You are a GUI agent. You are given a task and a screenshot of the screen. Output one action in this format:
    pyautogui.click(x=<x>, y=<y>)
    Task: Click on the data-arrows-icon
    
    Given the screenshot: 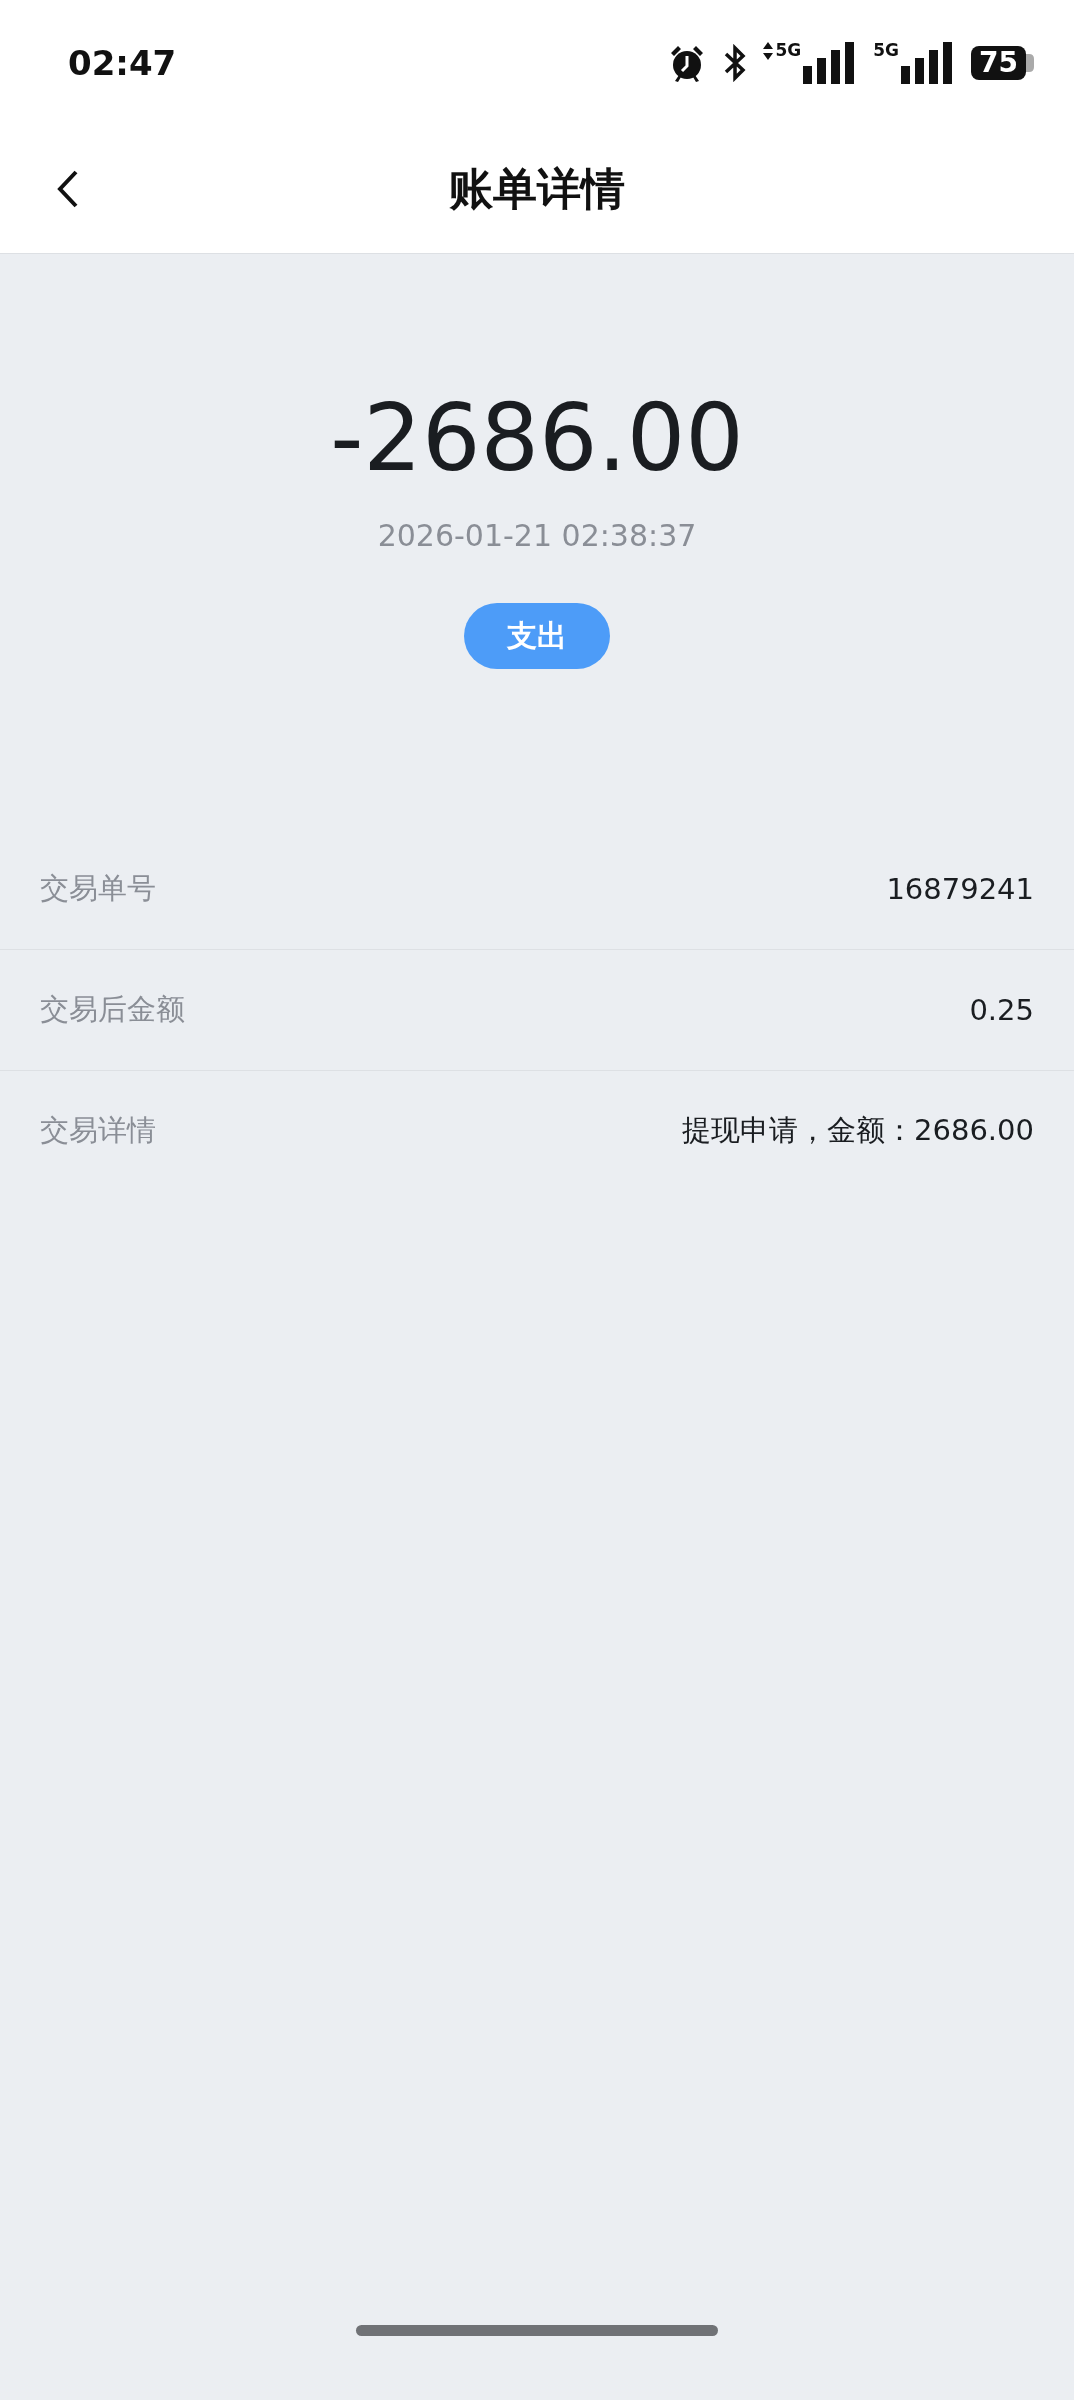 What is the action you would take?
    pyautogui.click(x=768, y=50)
    